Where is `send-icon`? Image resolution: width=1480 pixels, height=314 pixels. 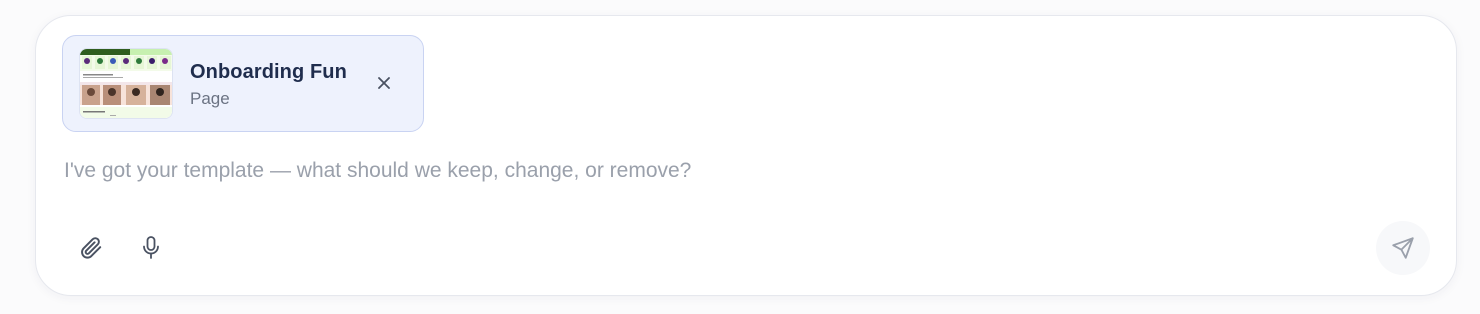
send-icon is located at coordinates (1403, 248).